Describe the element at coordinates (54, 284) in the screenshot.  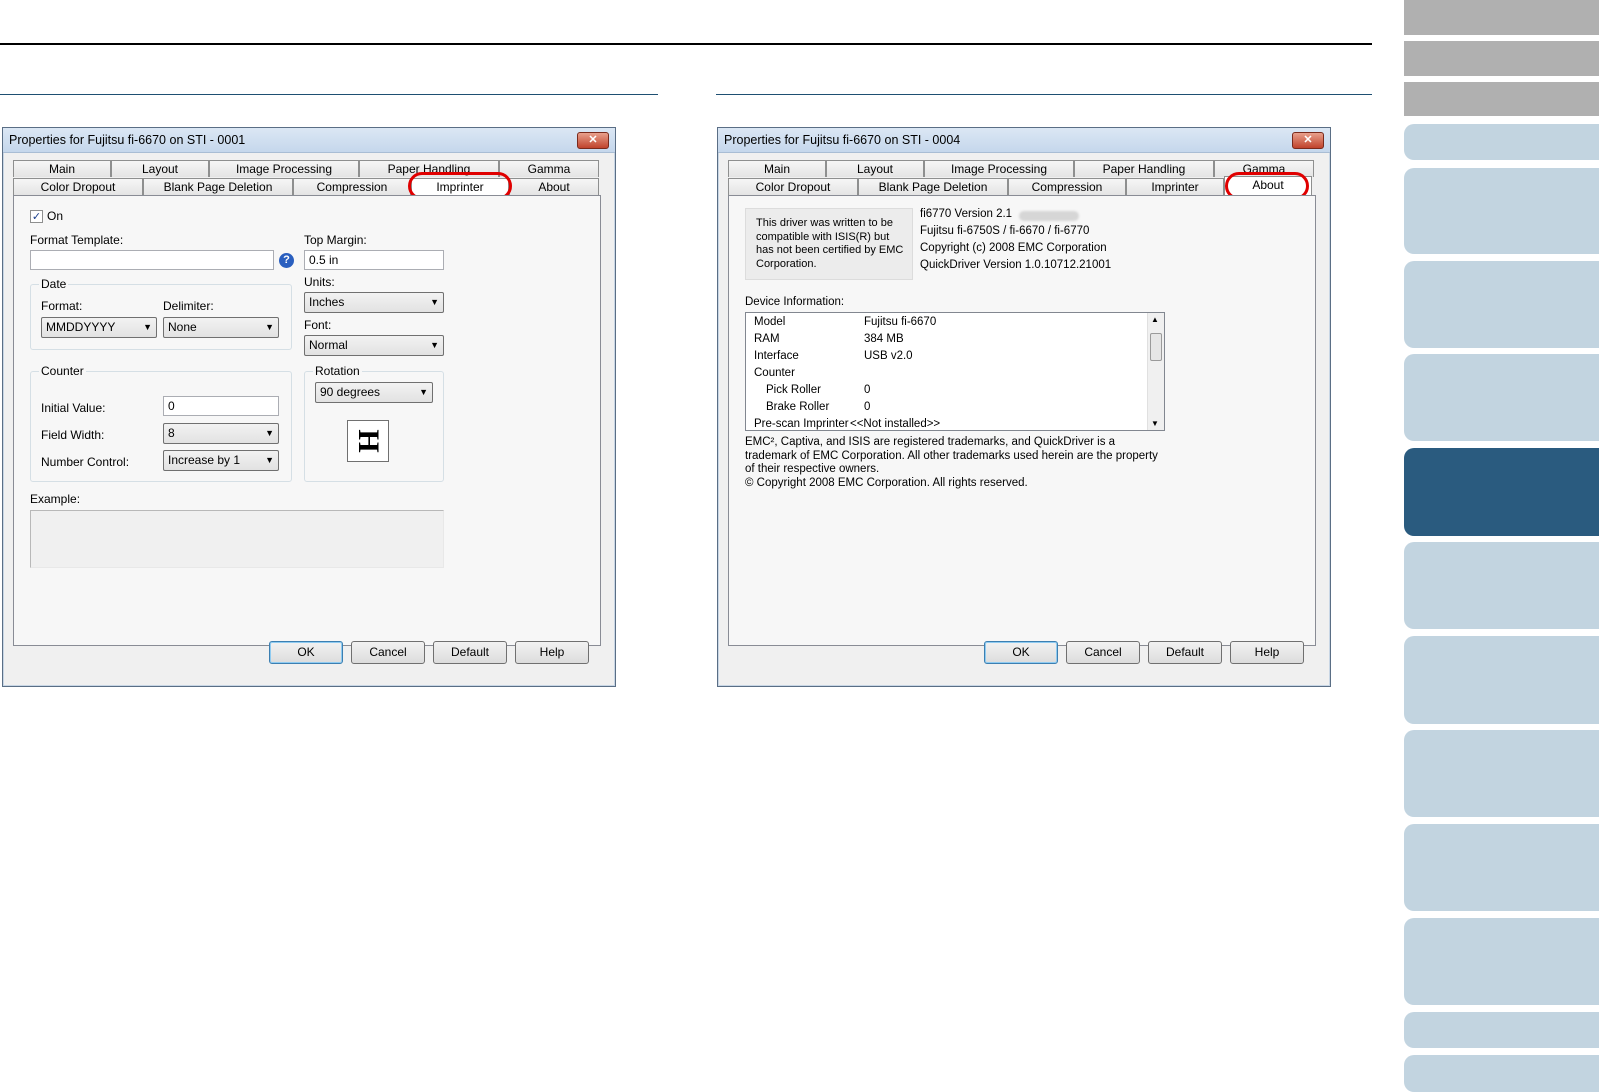
I see `date-group-caption: Date` at that location.